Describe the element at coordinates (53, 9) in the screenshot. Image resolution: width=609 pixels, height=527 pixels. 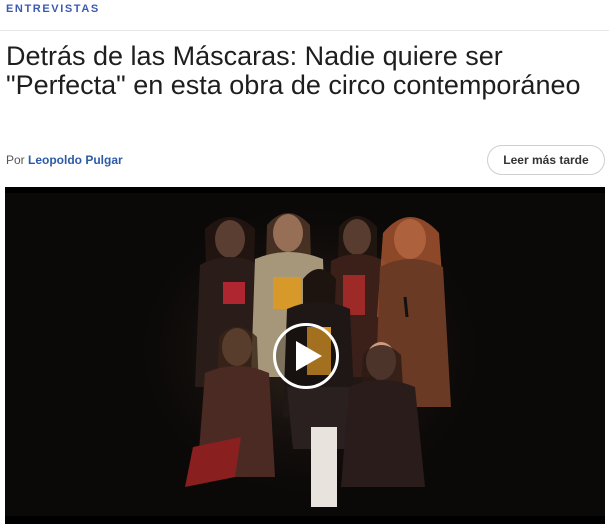
I see `category-link: ENTREVISTAS` at that location.